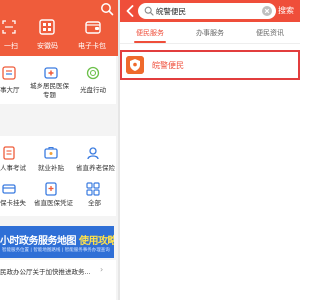 The height and width of the screenshot is (300, 320). Describe the element at coordinates (9, 153) in the screenshot. I see `exam-icon` at that location.